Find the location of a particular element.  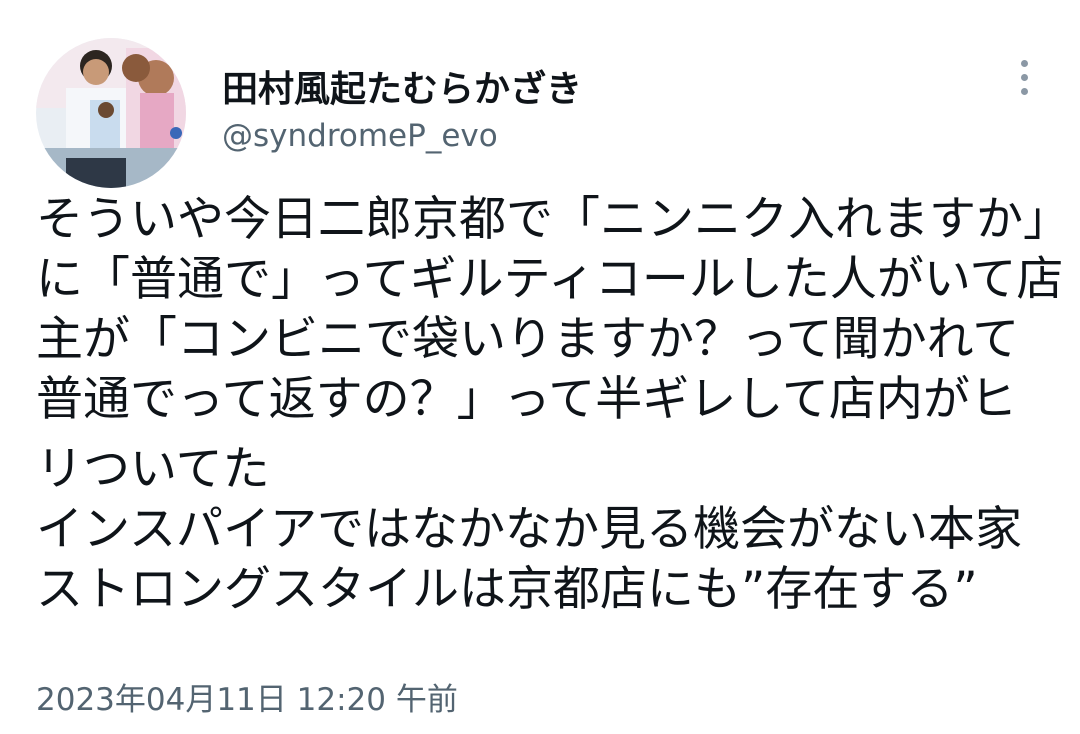

avatar-image is located at coordinates (111, 113).